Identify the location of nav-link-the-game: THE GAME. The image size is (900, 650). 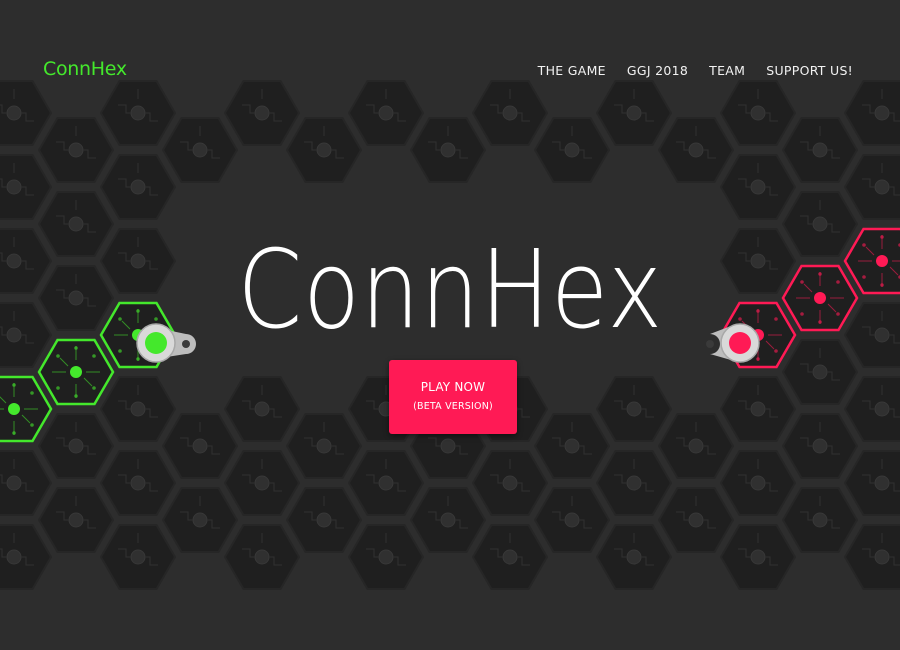
(572, 70).